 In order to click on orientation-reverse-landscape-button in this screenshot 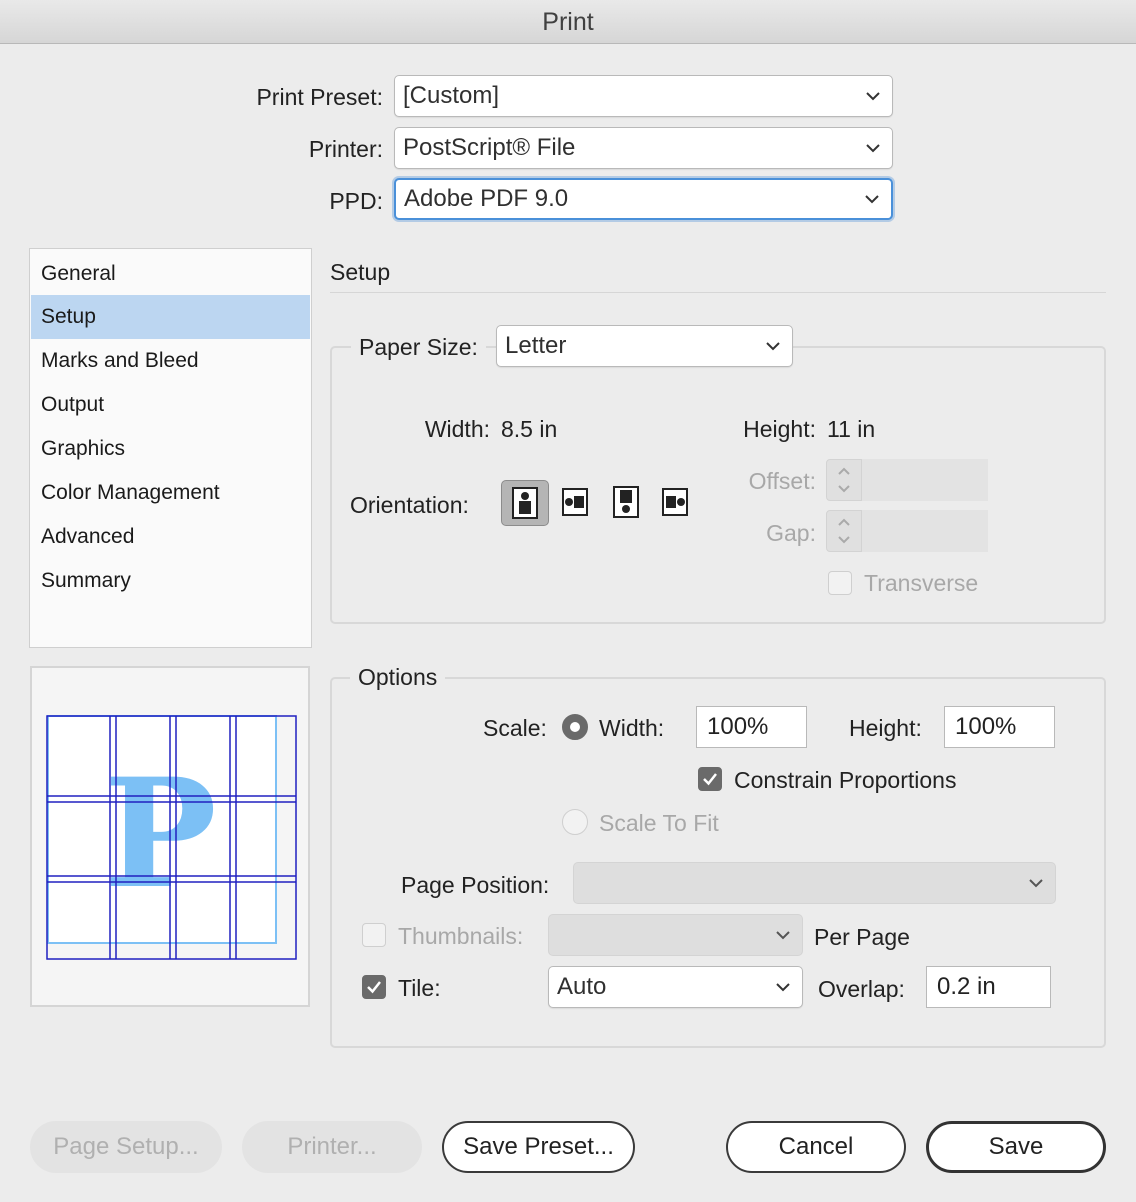, I will do `click(675, 502)`.